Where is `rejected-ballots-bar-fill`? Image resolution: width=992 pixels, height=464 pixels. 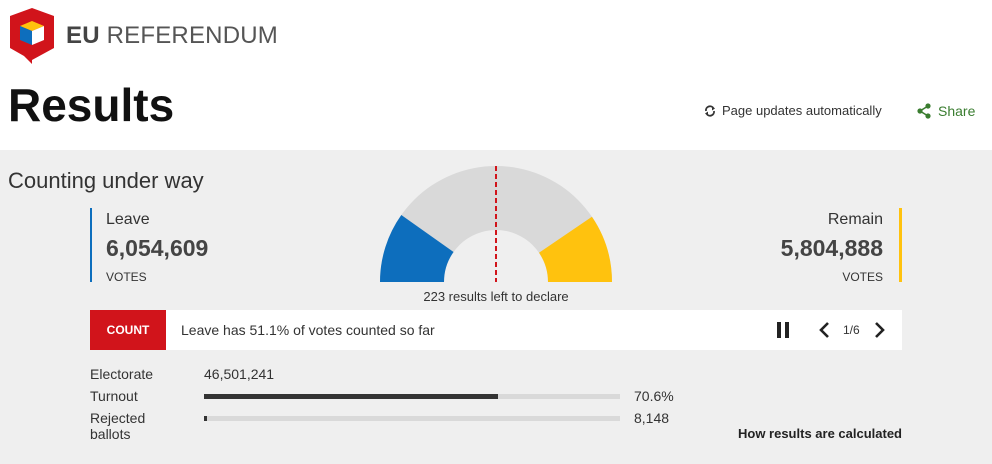
rejected-ballots-bar-fill is located at coordinates (205, 418).